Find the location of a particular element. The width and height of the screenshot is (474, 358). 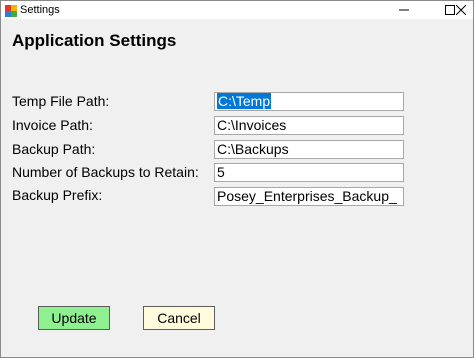

backup-prefix-input: Posey_Enterprises_Backup_ is located at coordinates (309, 196).